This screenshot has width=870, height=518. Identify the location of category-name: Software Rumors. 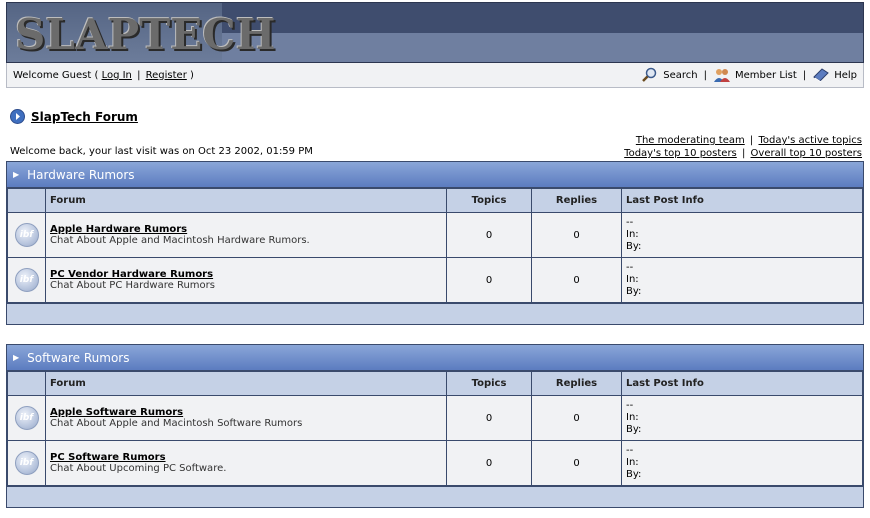
(78, 357).